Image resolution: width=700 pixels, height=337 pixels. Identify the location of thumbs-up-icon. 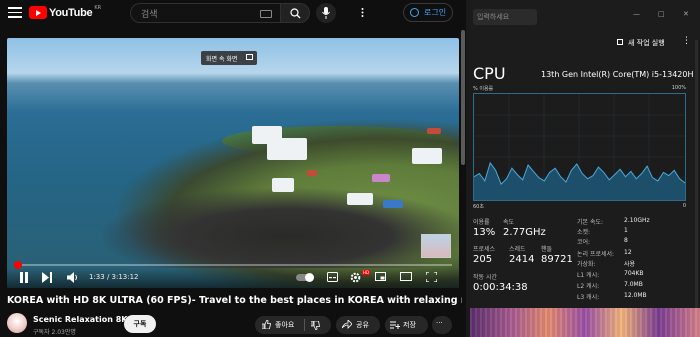
(266, 324).